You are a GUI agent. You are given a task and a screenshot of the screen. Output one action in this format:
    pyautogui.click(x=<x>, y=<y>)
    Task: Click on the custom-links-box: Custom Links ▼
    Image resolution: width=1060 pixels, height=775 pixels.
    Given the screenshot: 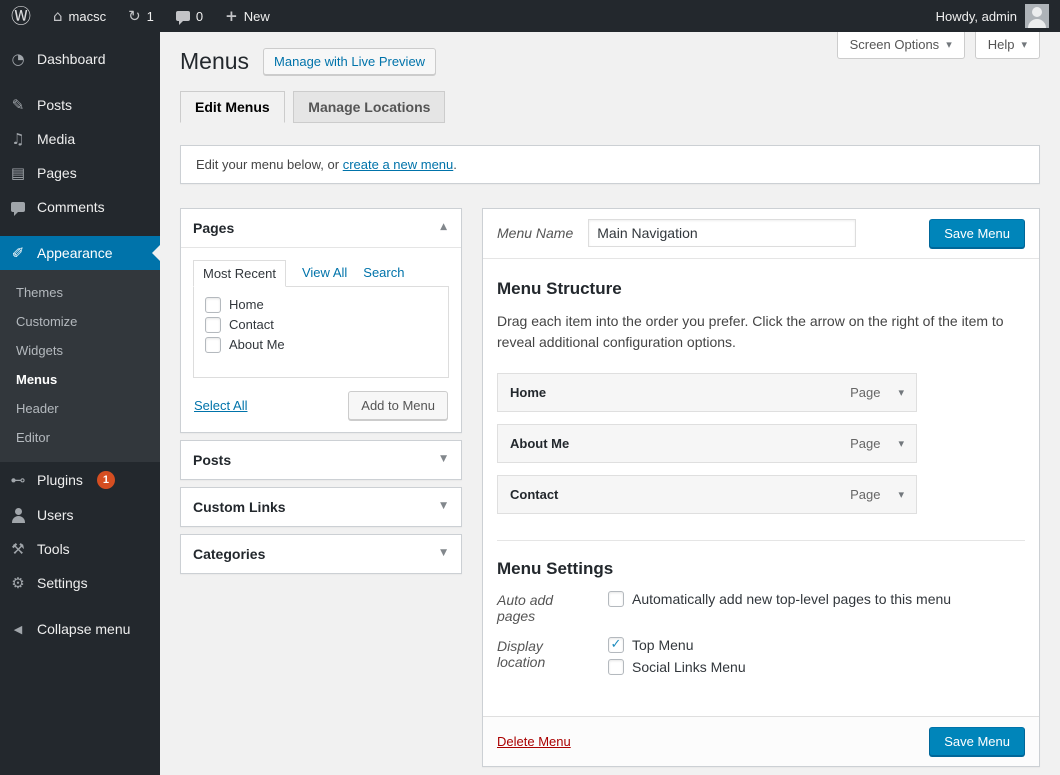 What is the action you would take?
    pyautogui.click(x=321, y=506)
    